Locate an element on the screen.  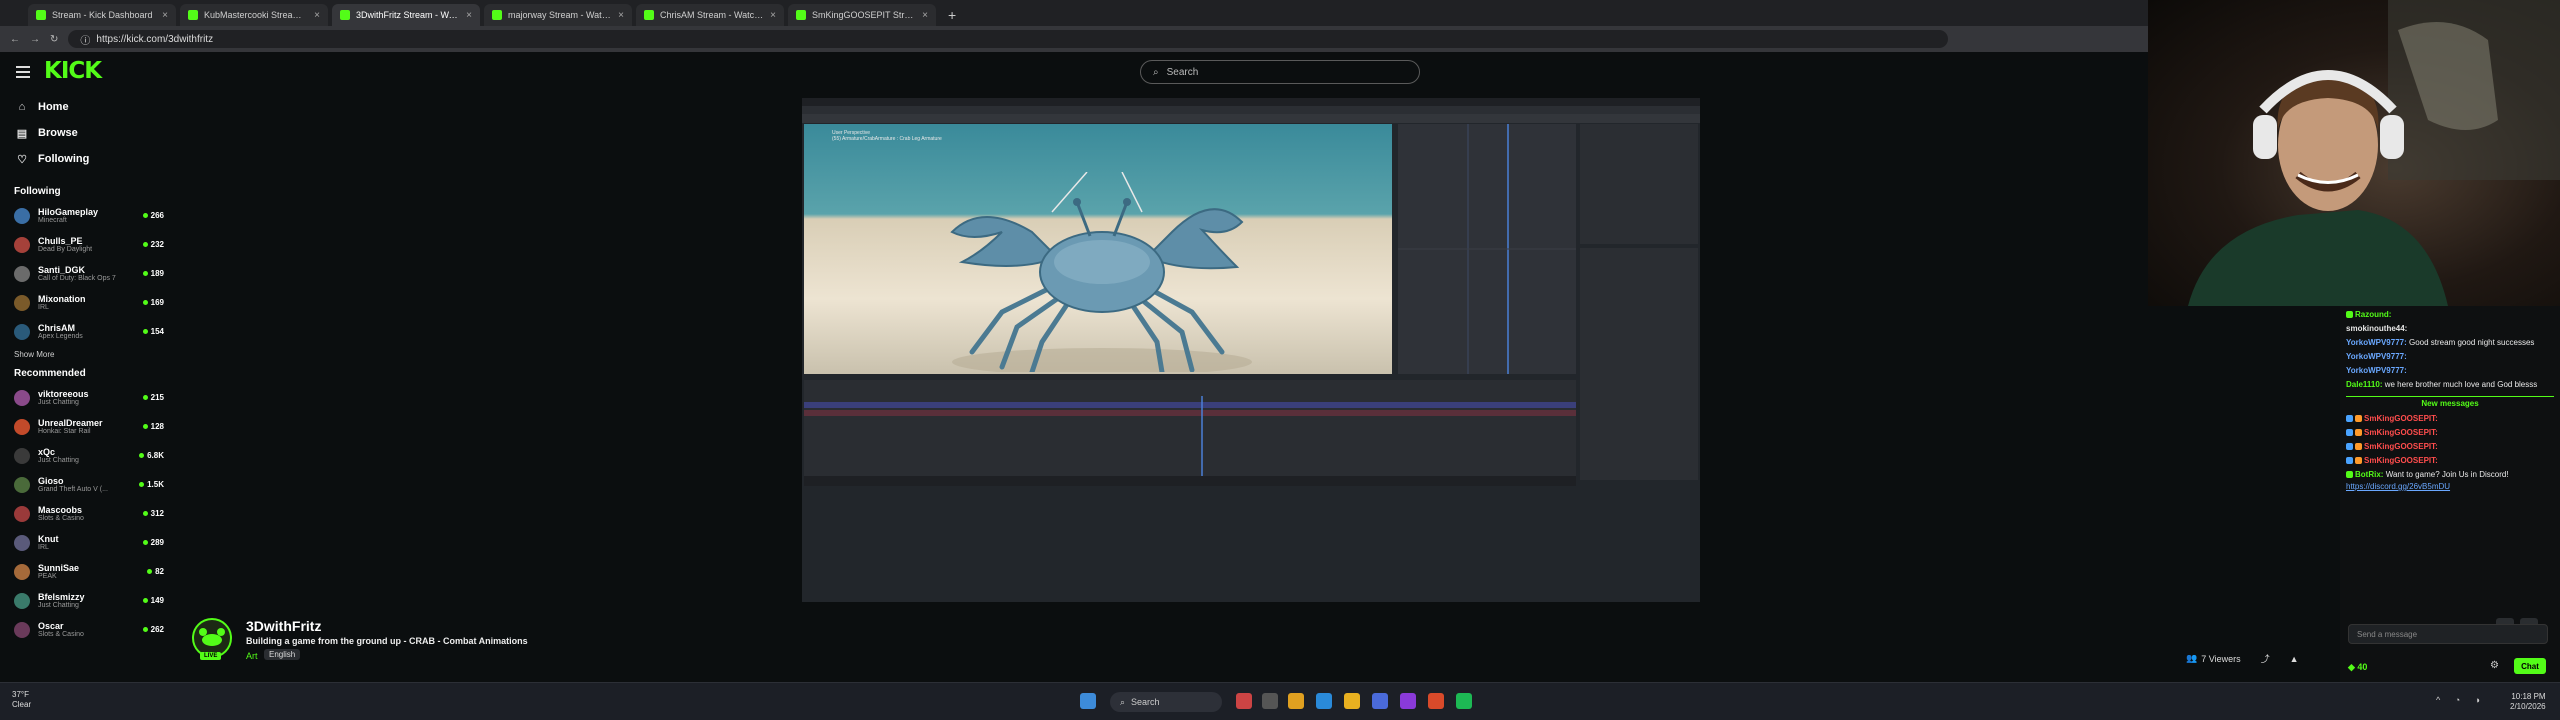
hamburger-menu-icon is located at coordinates (23, 72).